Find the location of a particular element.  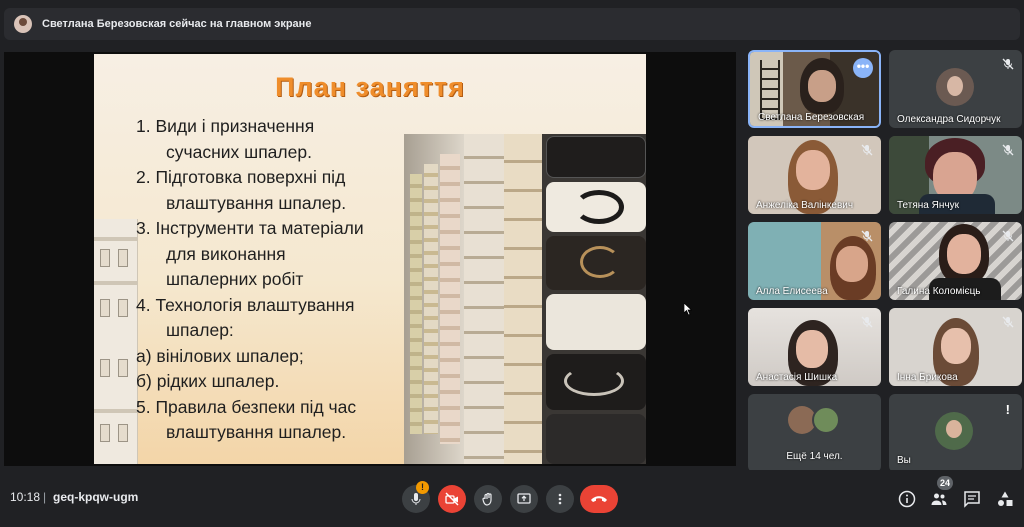

meeting-code: geq-kpqw-ugm is located at coordinates (96, 497).